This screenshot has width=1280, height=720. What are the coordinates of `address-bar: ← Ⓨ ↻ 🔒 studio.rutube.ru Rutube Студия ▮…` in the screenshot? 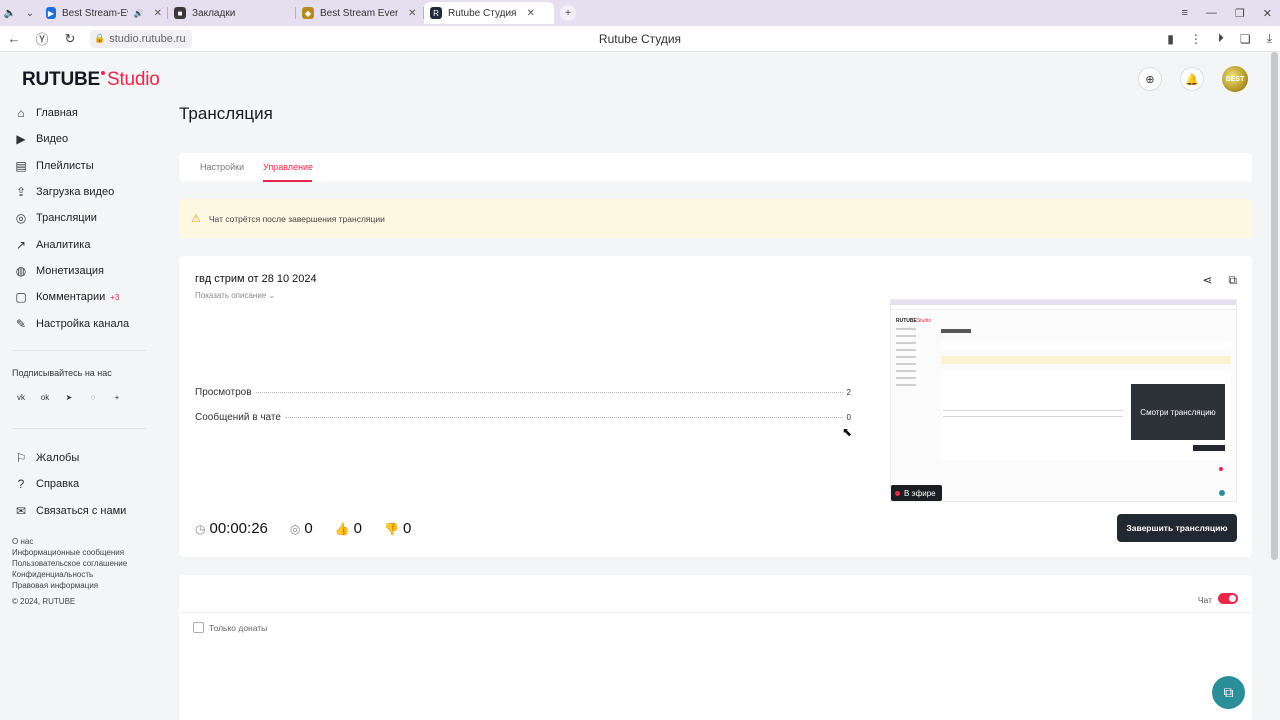 It's located at (640, 39).